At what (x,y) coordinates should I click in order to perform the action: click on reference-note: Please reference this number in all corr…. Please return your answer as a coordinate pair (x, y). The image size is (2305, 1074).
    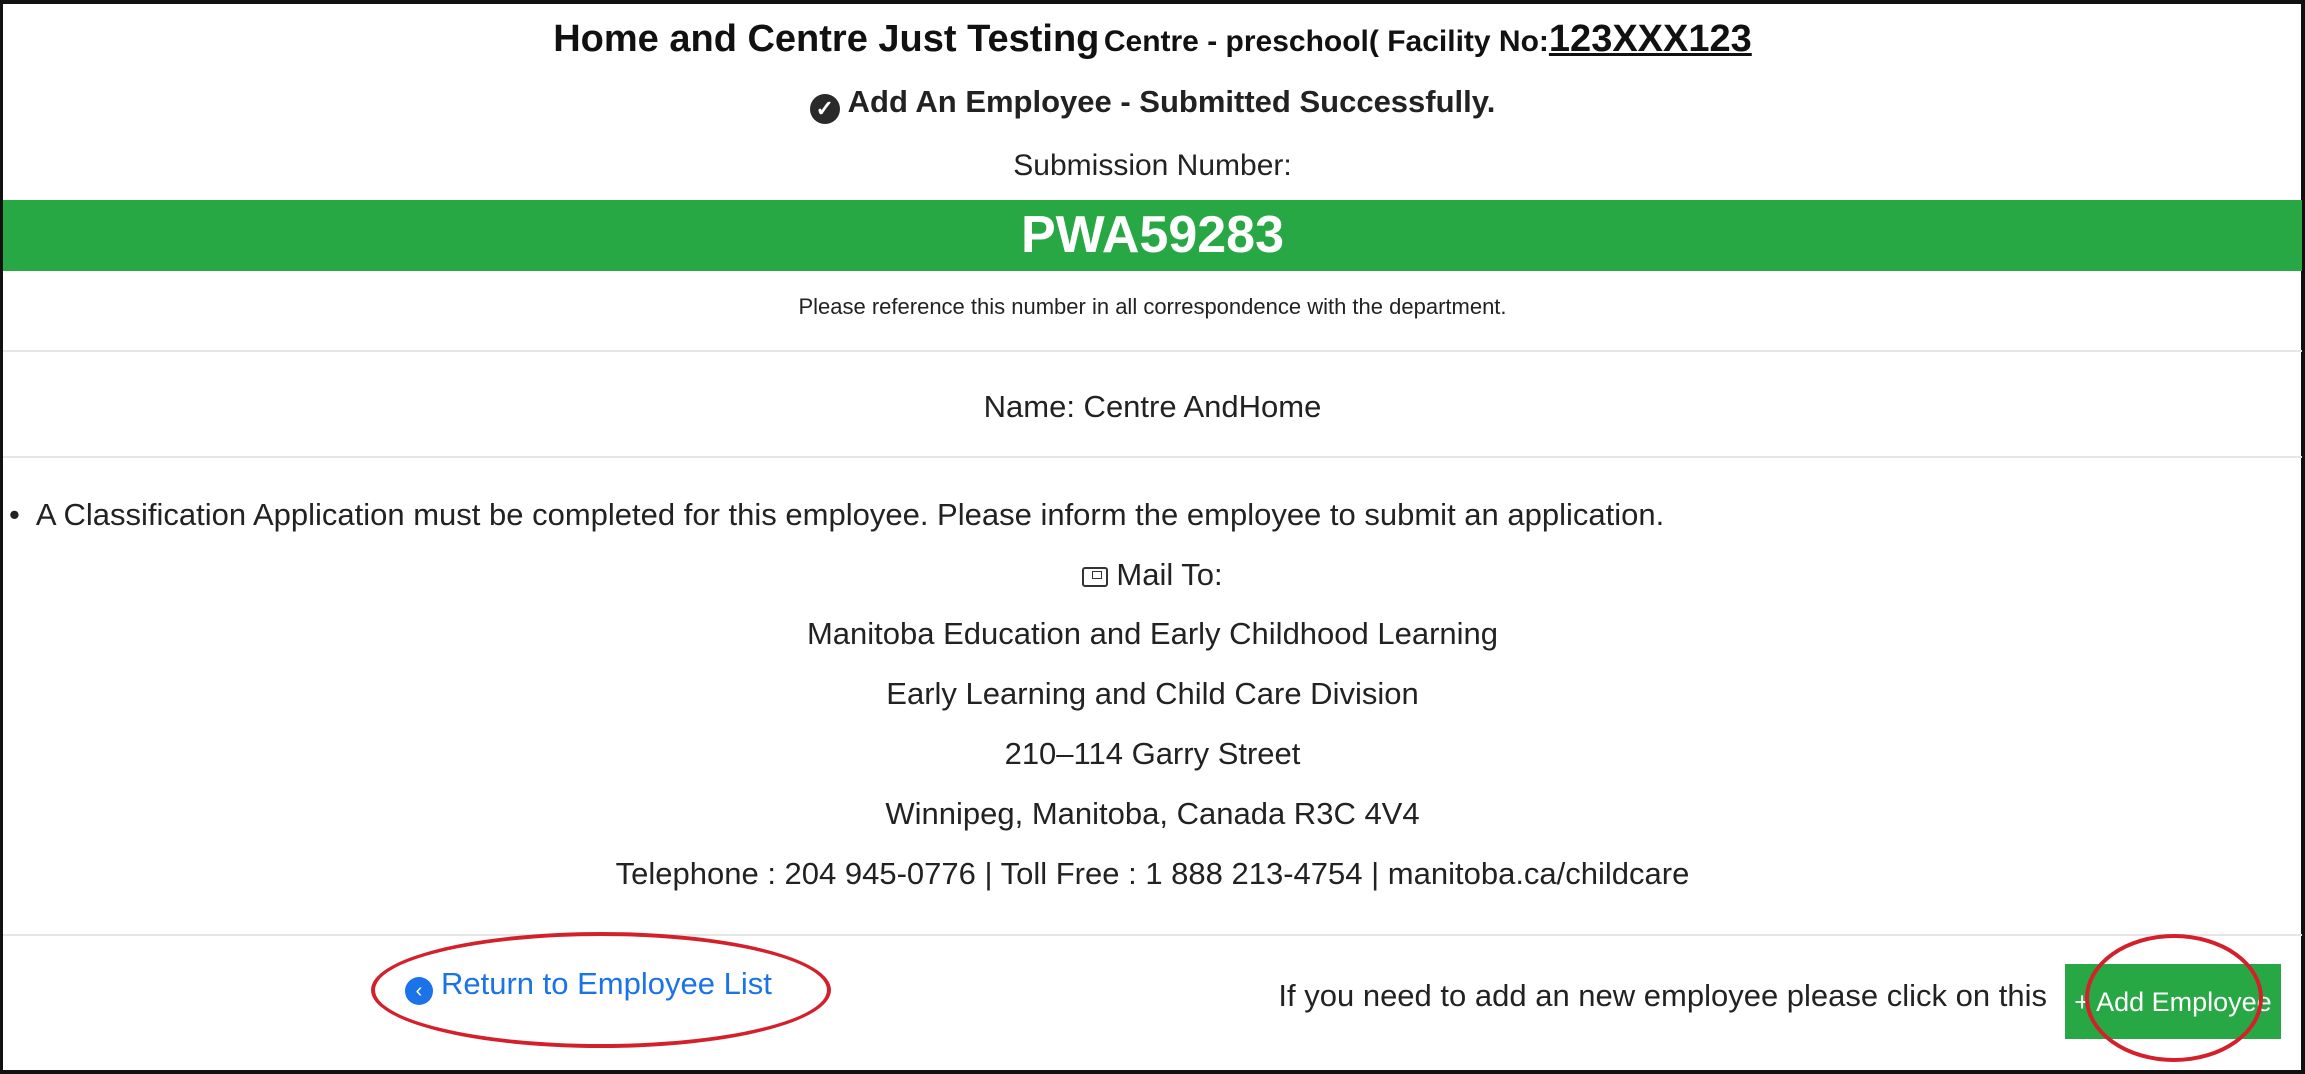
    Looking at the image, I should click on (1152, 306).